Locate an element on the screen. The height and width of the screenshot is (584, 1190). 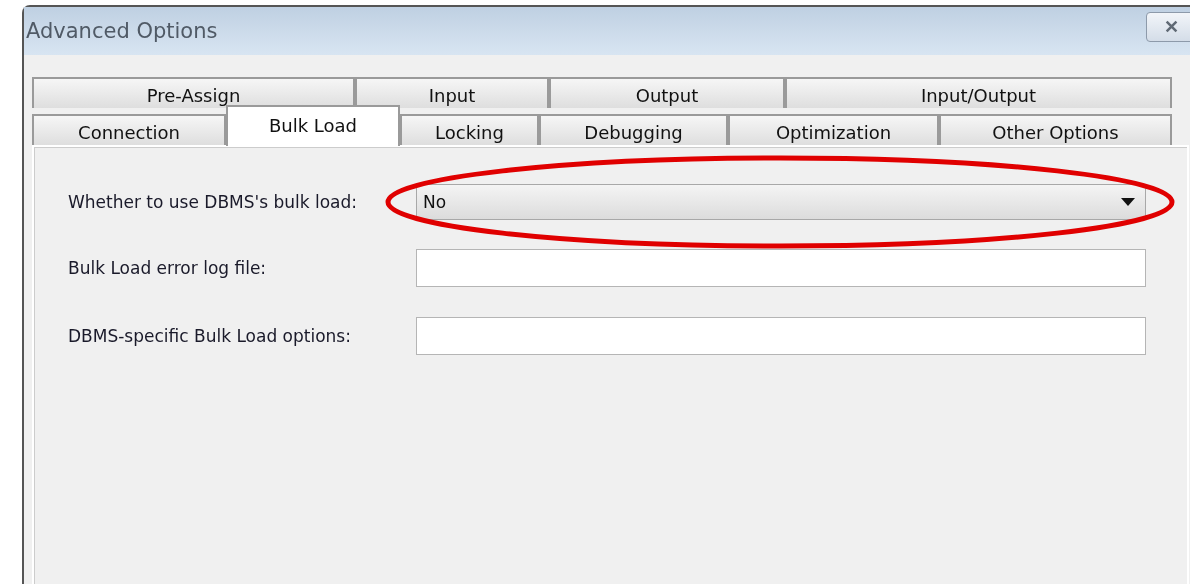
window-title: Advanced Options is located at coordinates (121, 31).